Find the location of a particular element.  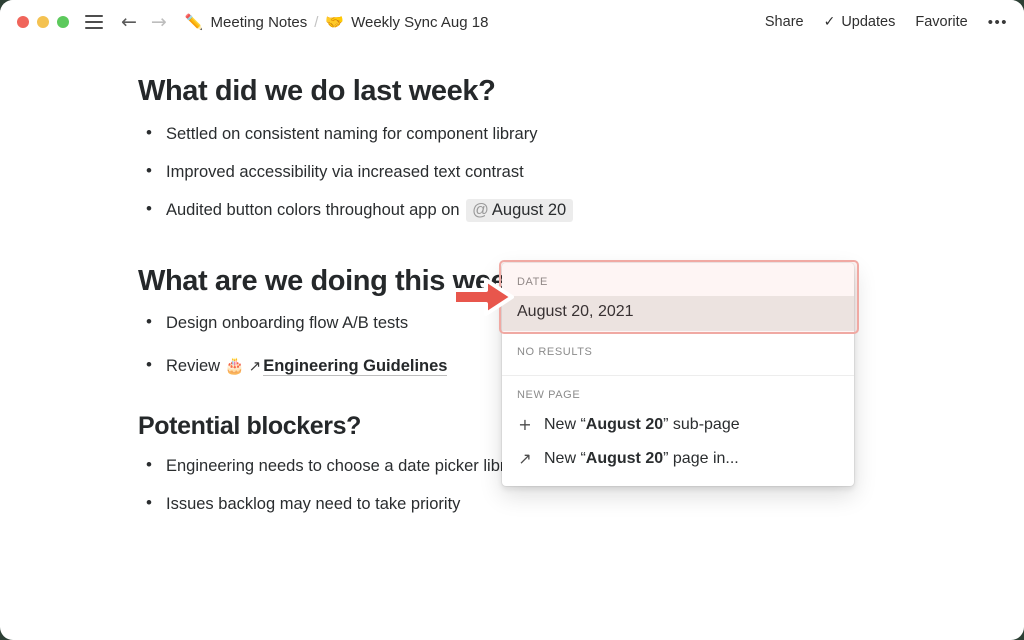

close-button is located at coordinates (23, 22).